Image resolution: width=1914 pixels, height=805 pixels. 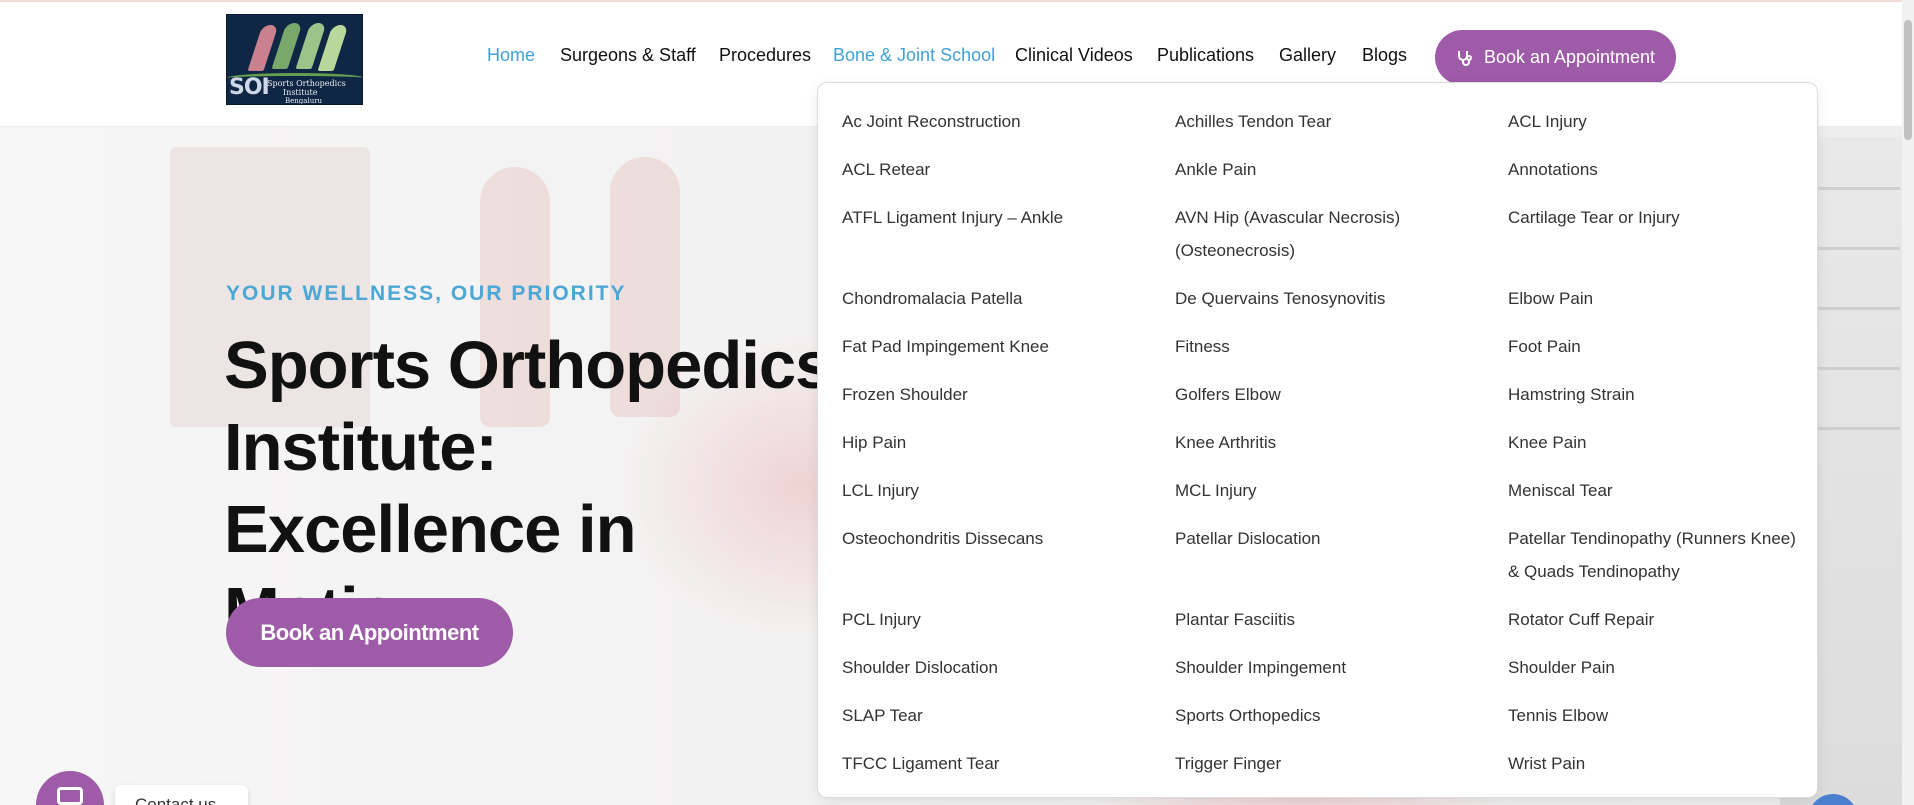 What do you see at coordinates (987, 538) in the screenshot?
I see `dropdown-item: Osteochondritis Dissecans` at bounding box center [987, 538].